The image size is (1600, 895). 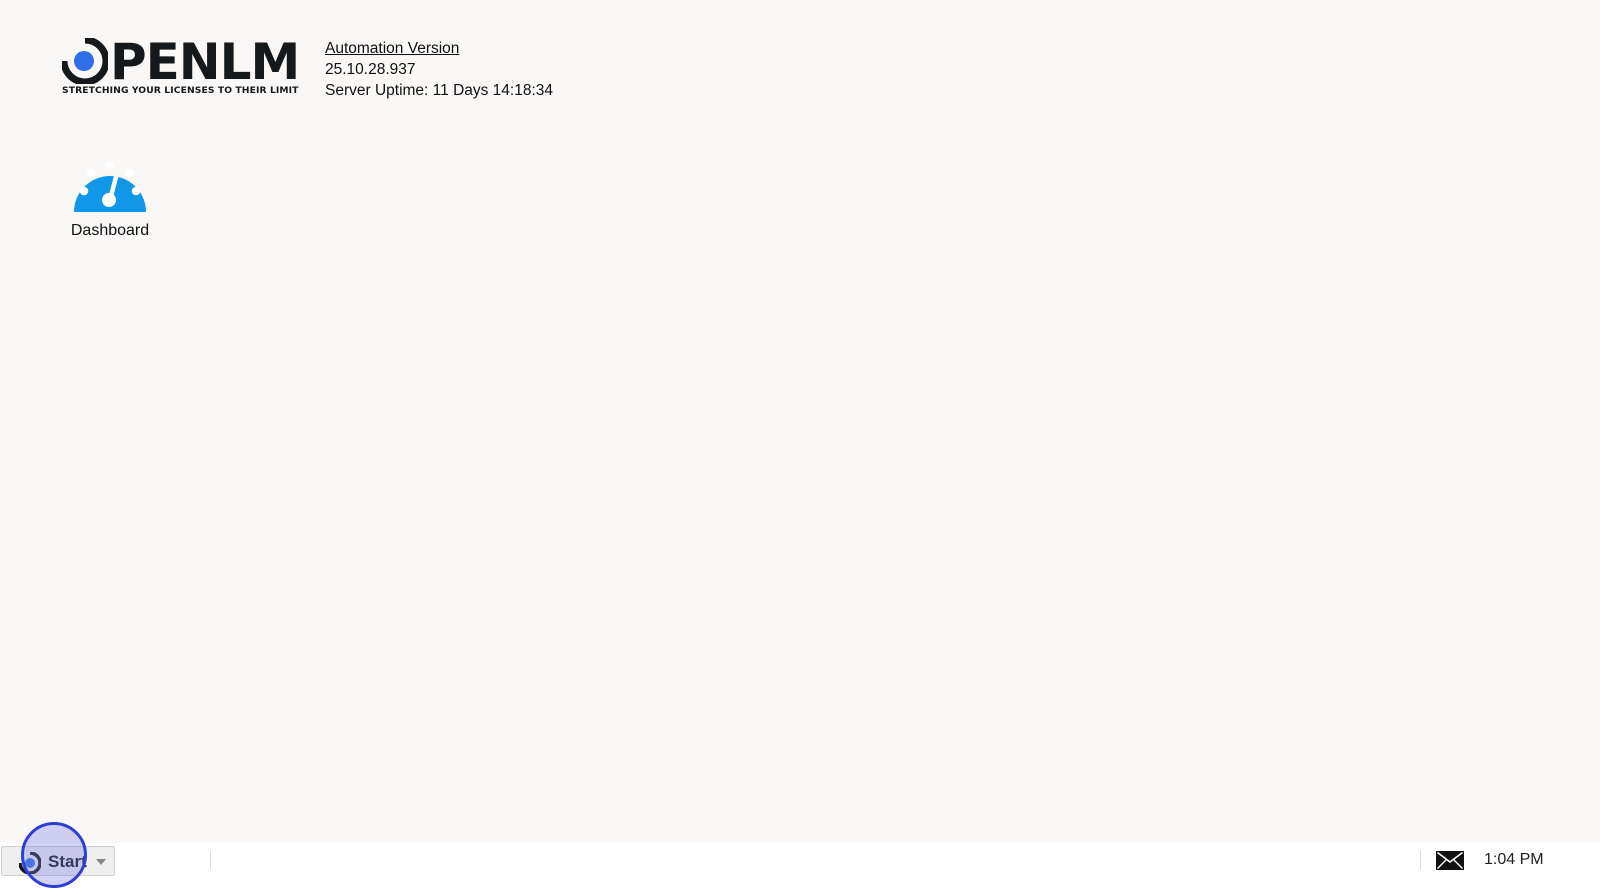 I want to click on dashboard-gauge-icon, so click(x=110, y=186).